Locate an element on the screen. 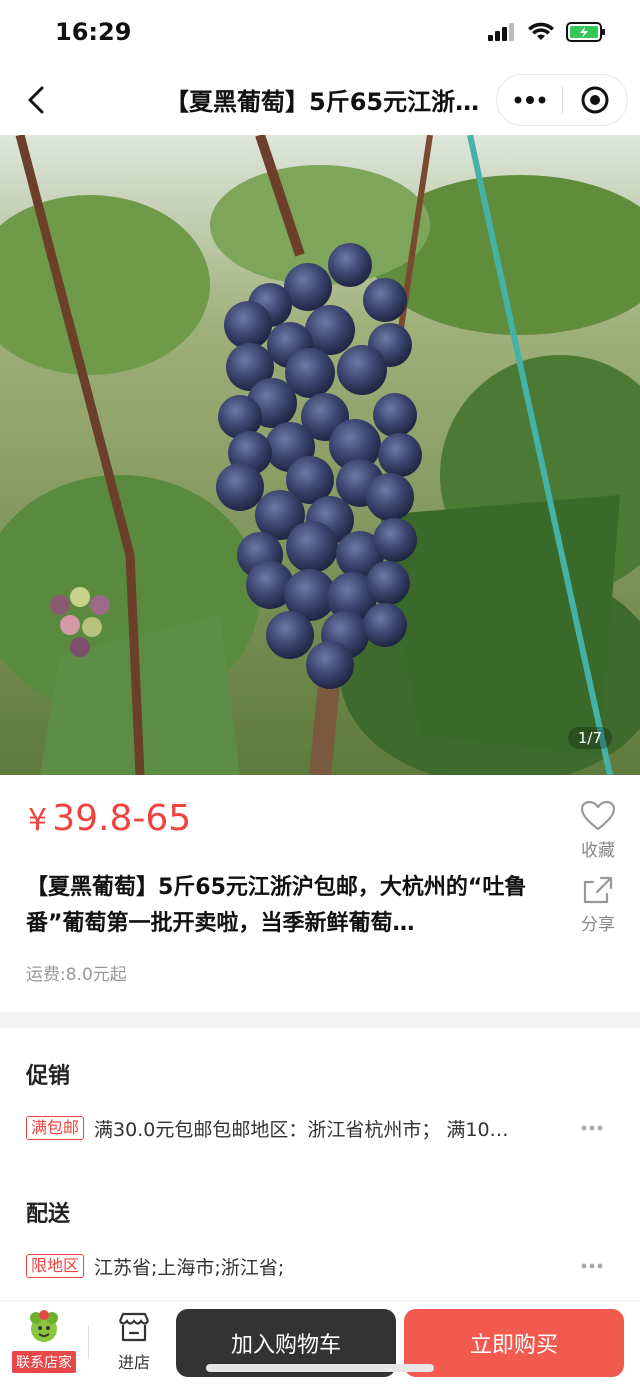 Image resolution: width=640 pixels, height=1385 pixels. share-icon is located at coordinates (598, 890).